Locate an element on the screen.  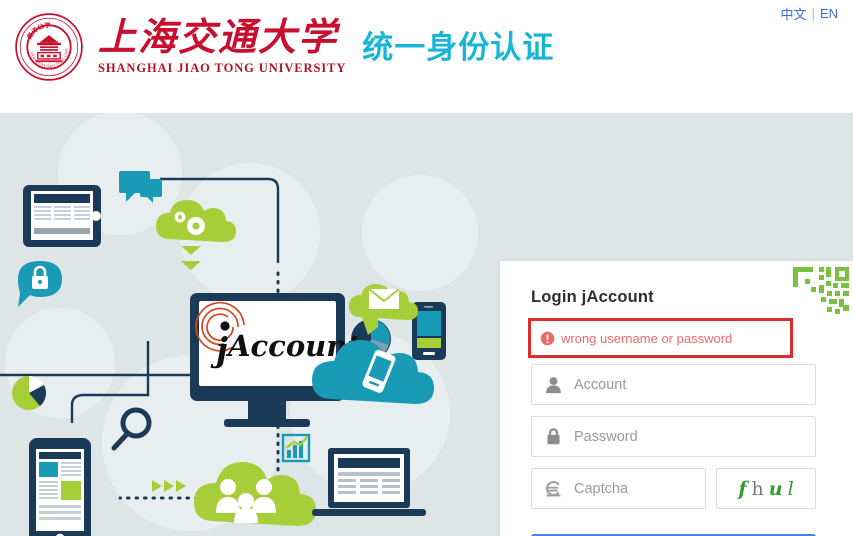
error-message-box: wrong username or password is located at coordinates (660, 338).